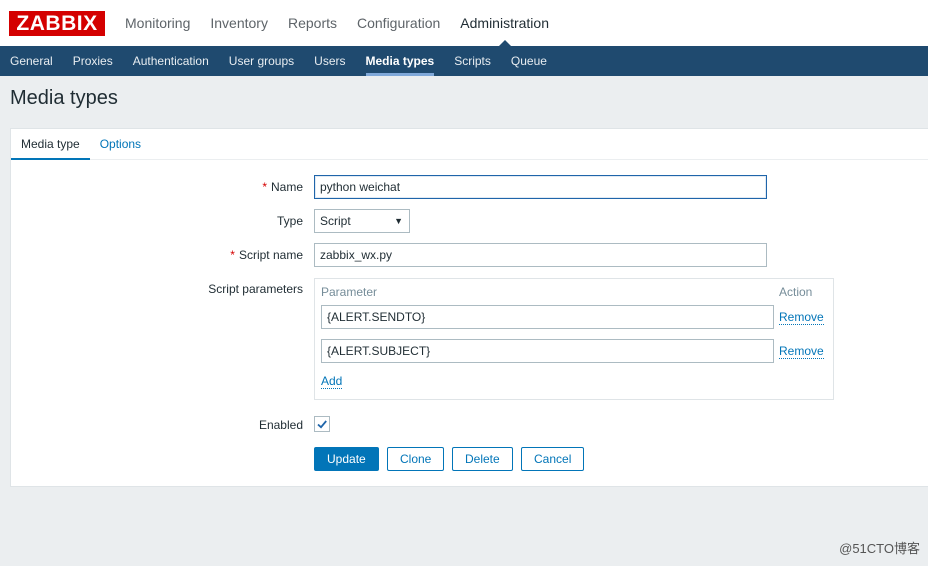  What do you see at coordinates (329, 61) in the screenshot?
I see `sub-menu-users: Users` at bounding box center [329, 61].